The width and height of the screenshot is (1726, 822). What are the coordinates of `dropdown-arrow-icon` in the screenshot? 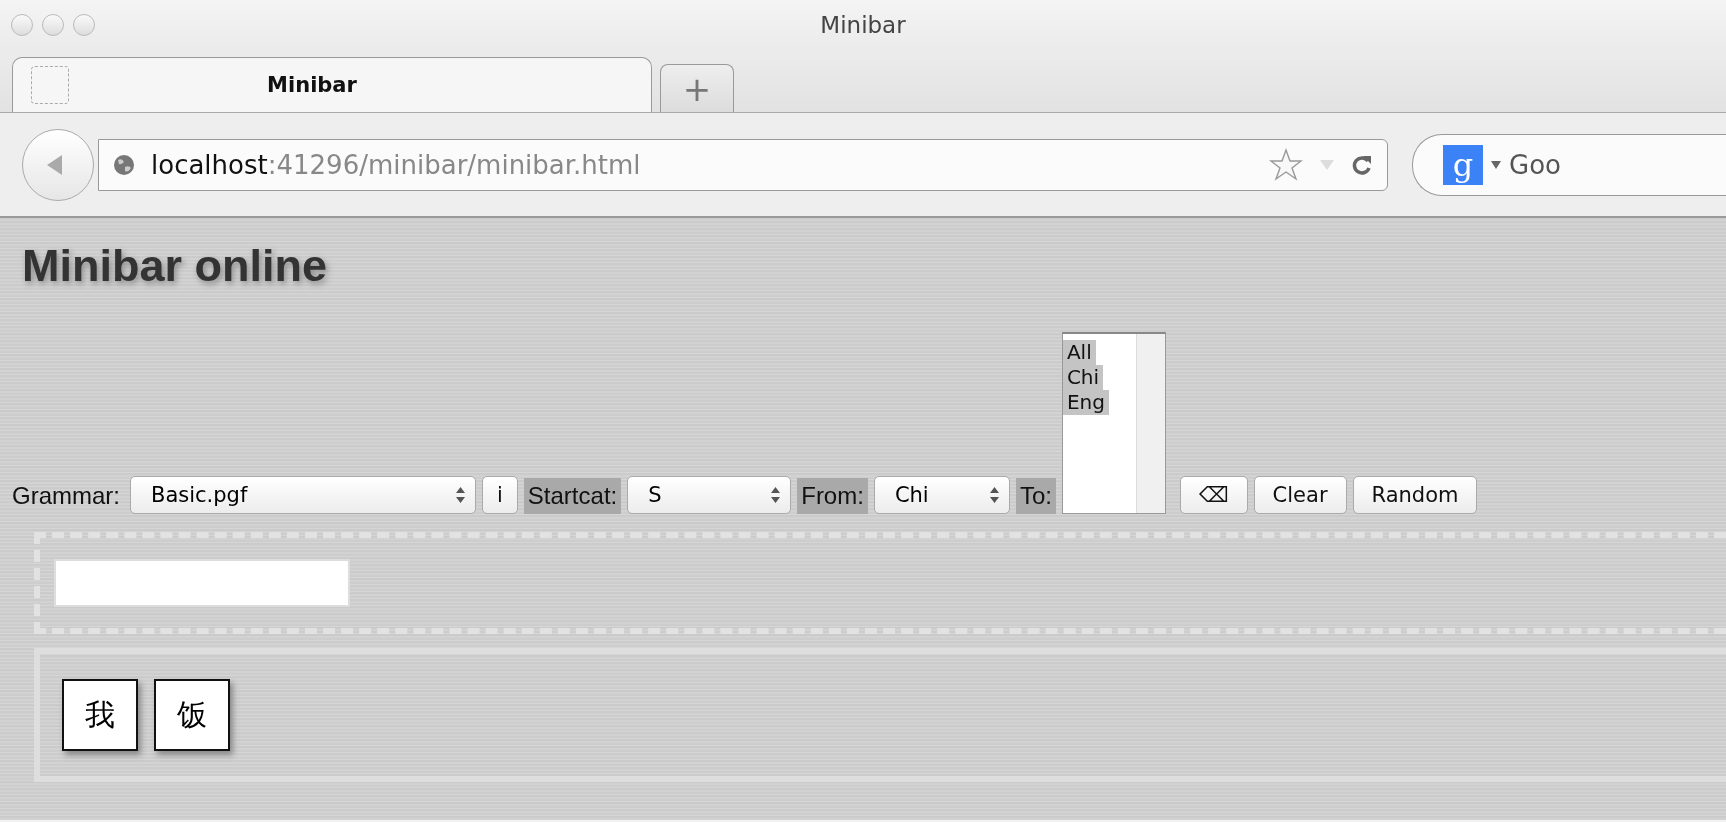 It's located at (1496, 164).